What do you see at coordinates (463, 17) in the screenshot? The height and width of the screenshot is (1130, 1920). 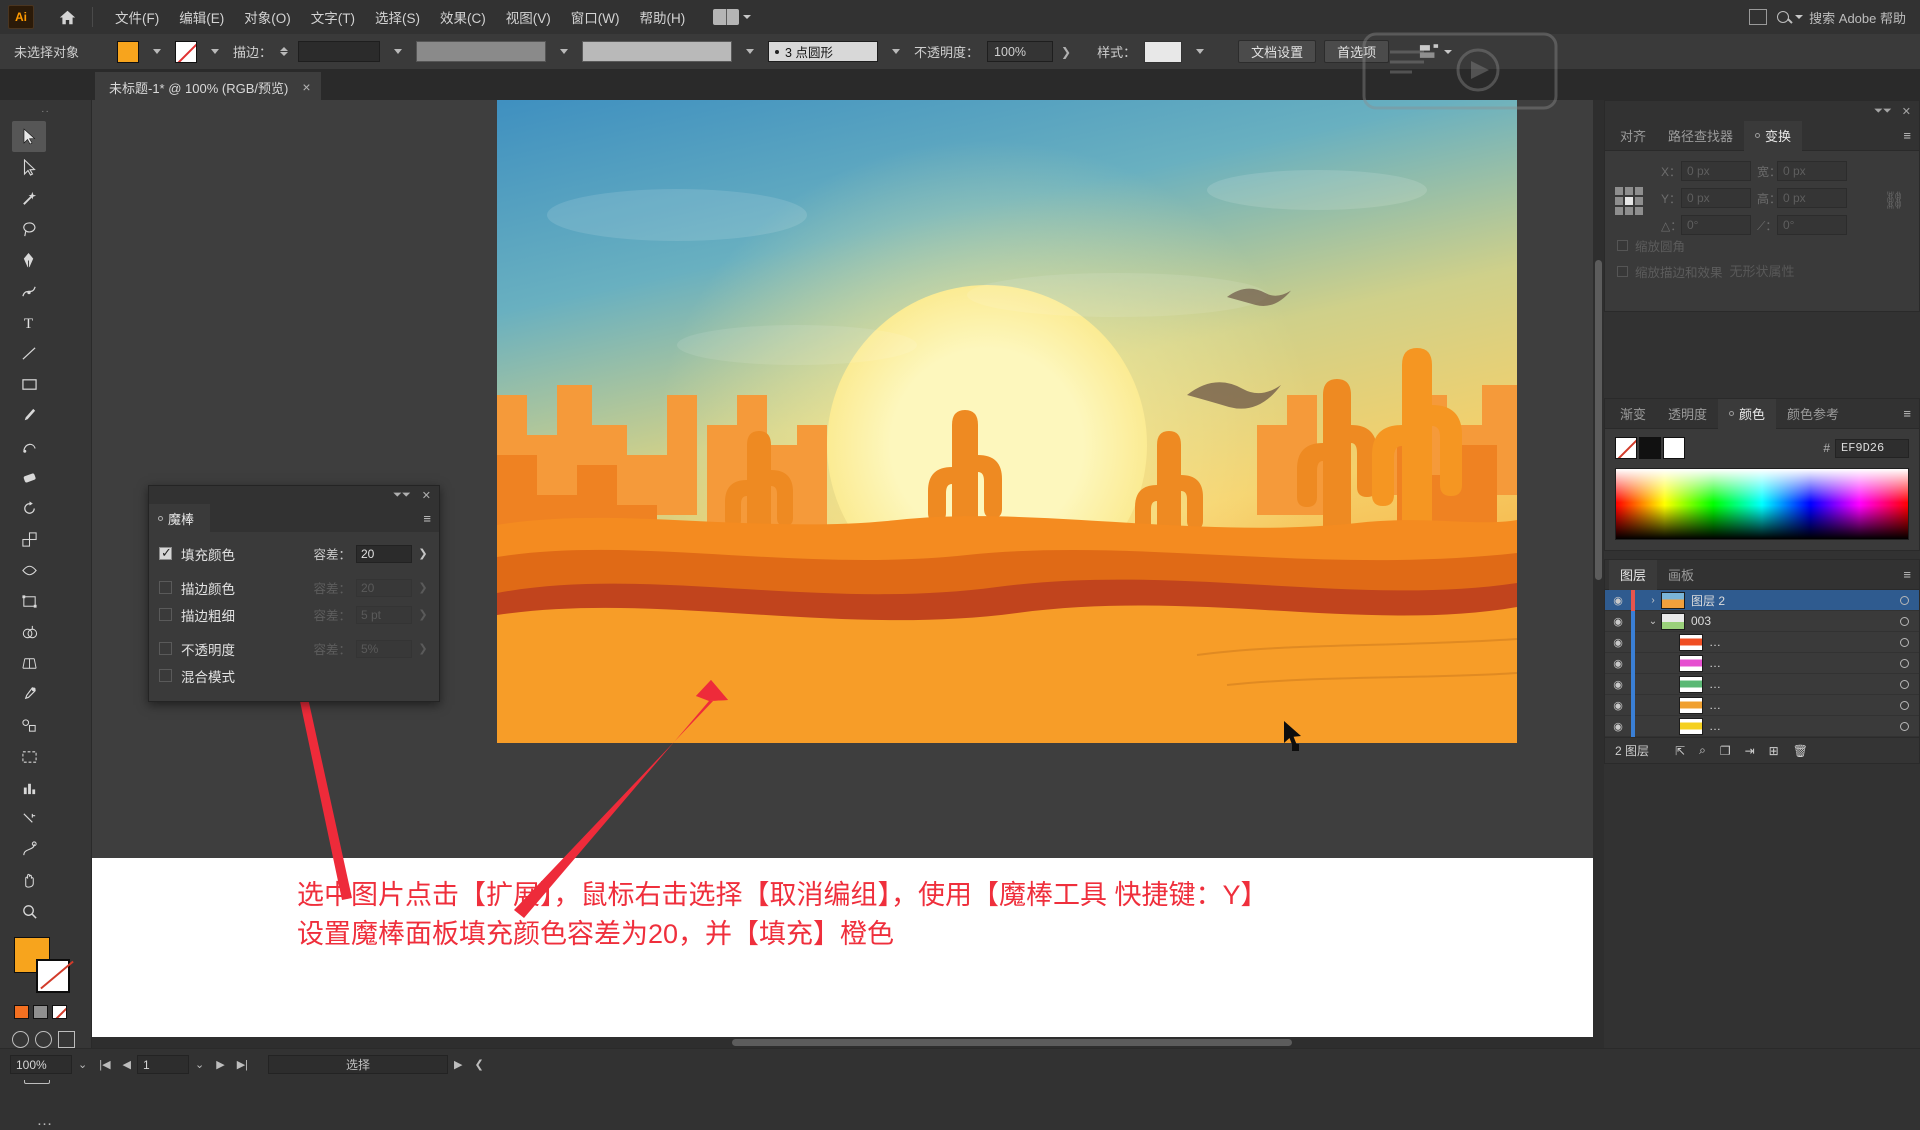 I see `menu-effect: 效果(C)` at bounding box center [463, 17].